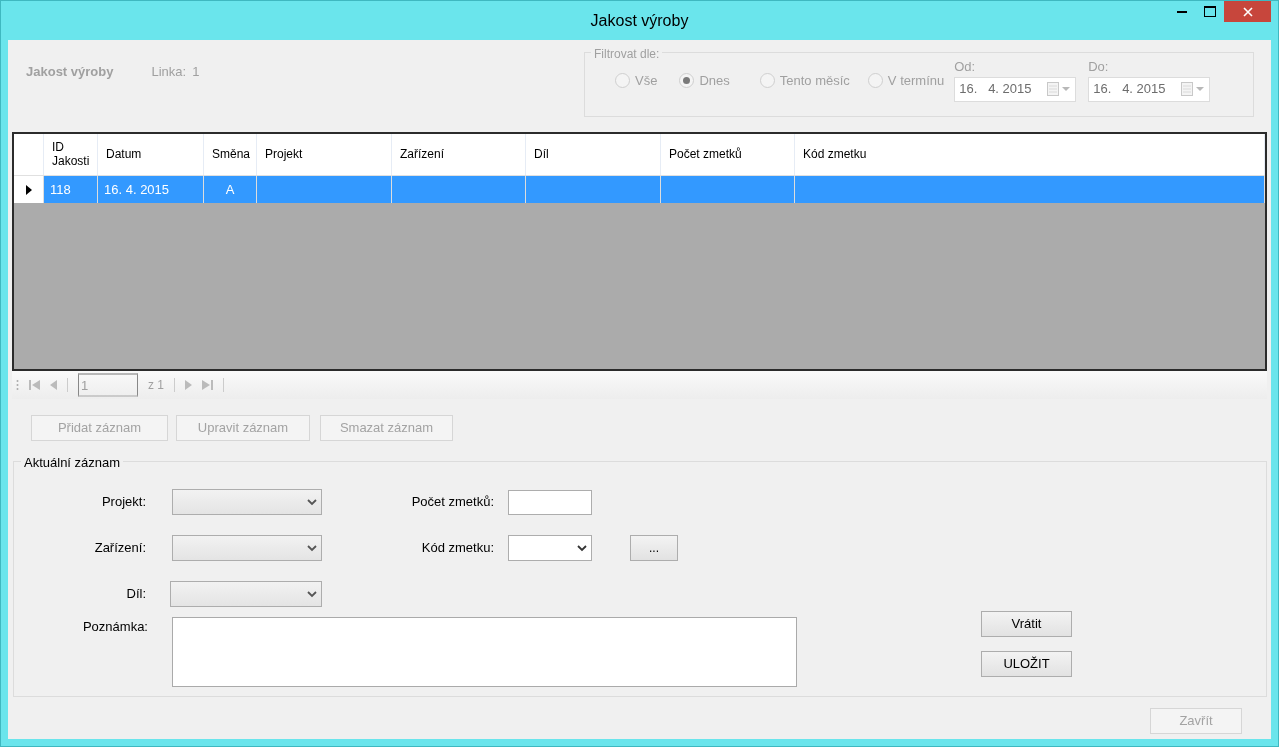  What do you see at coordinates (1026, 624) in the screenshot?
I see `form-button: Vrátit` at bounding box center [1026, 624].